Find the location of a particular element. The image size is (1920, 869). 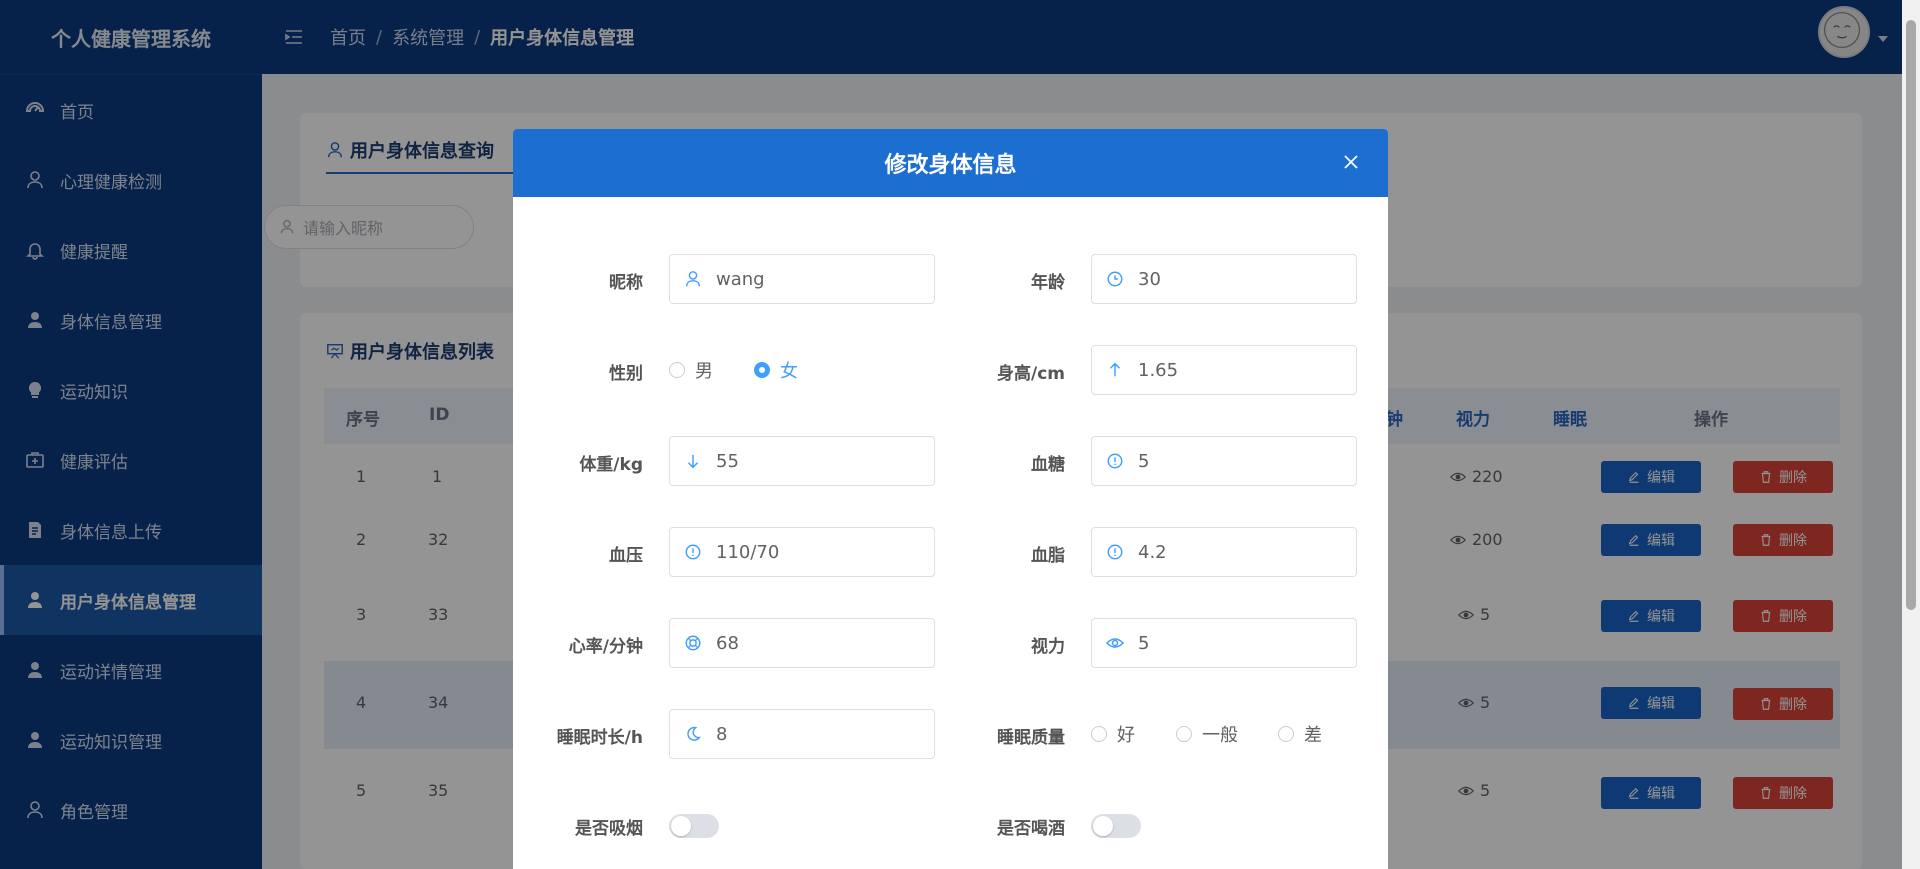

arrow-down-icon is located at coordinates (693, 461).